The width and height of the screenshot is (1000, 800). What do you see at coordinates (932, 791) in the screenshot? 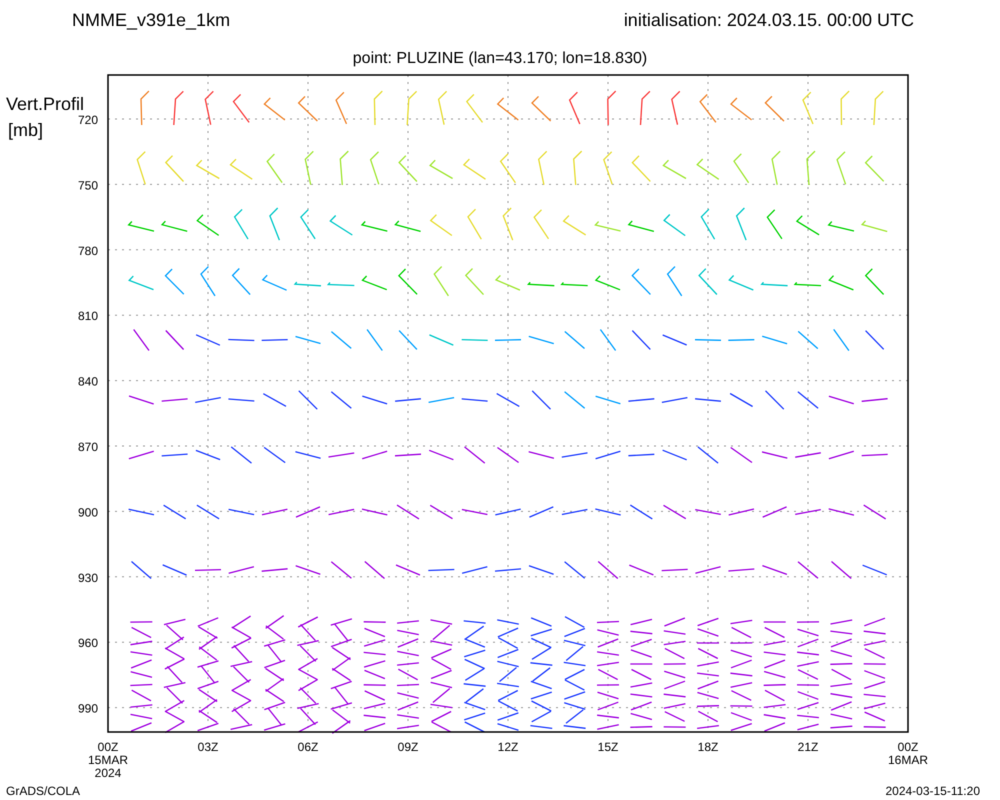
I see `footer-timestamp: 2024-03-15-11:20` at bounding box center [932, 791].